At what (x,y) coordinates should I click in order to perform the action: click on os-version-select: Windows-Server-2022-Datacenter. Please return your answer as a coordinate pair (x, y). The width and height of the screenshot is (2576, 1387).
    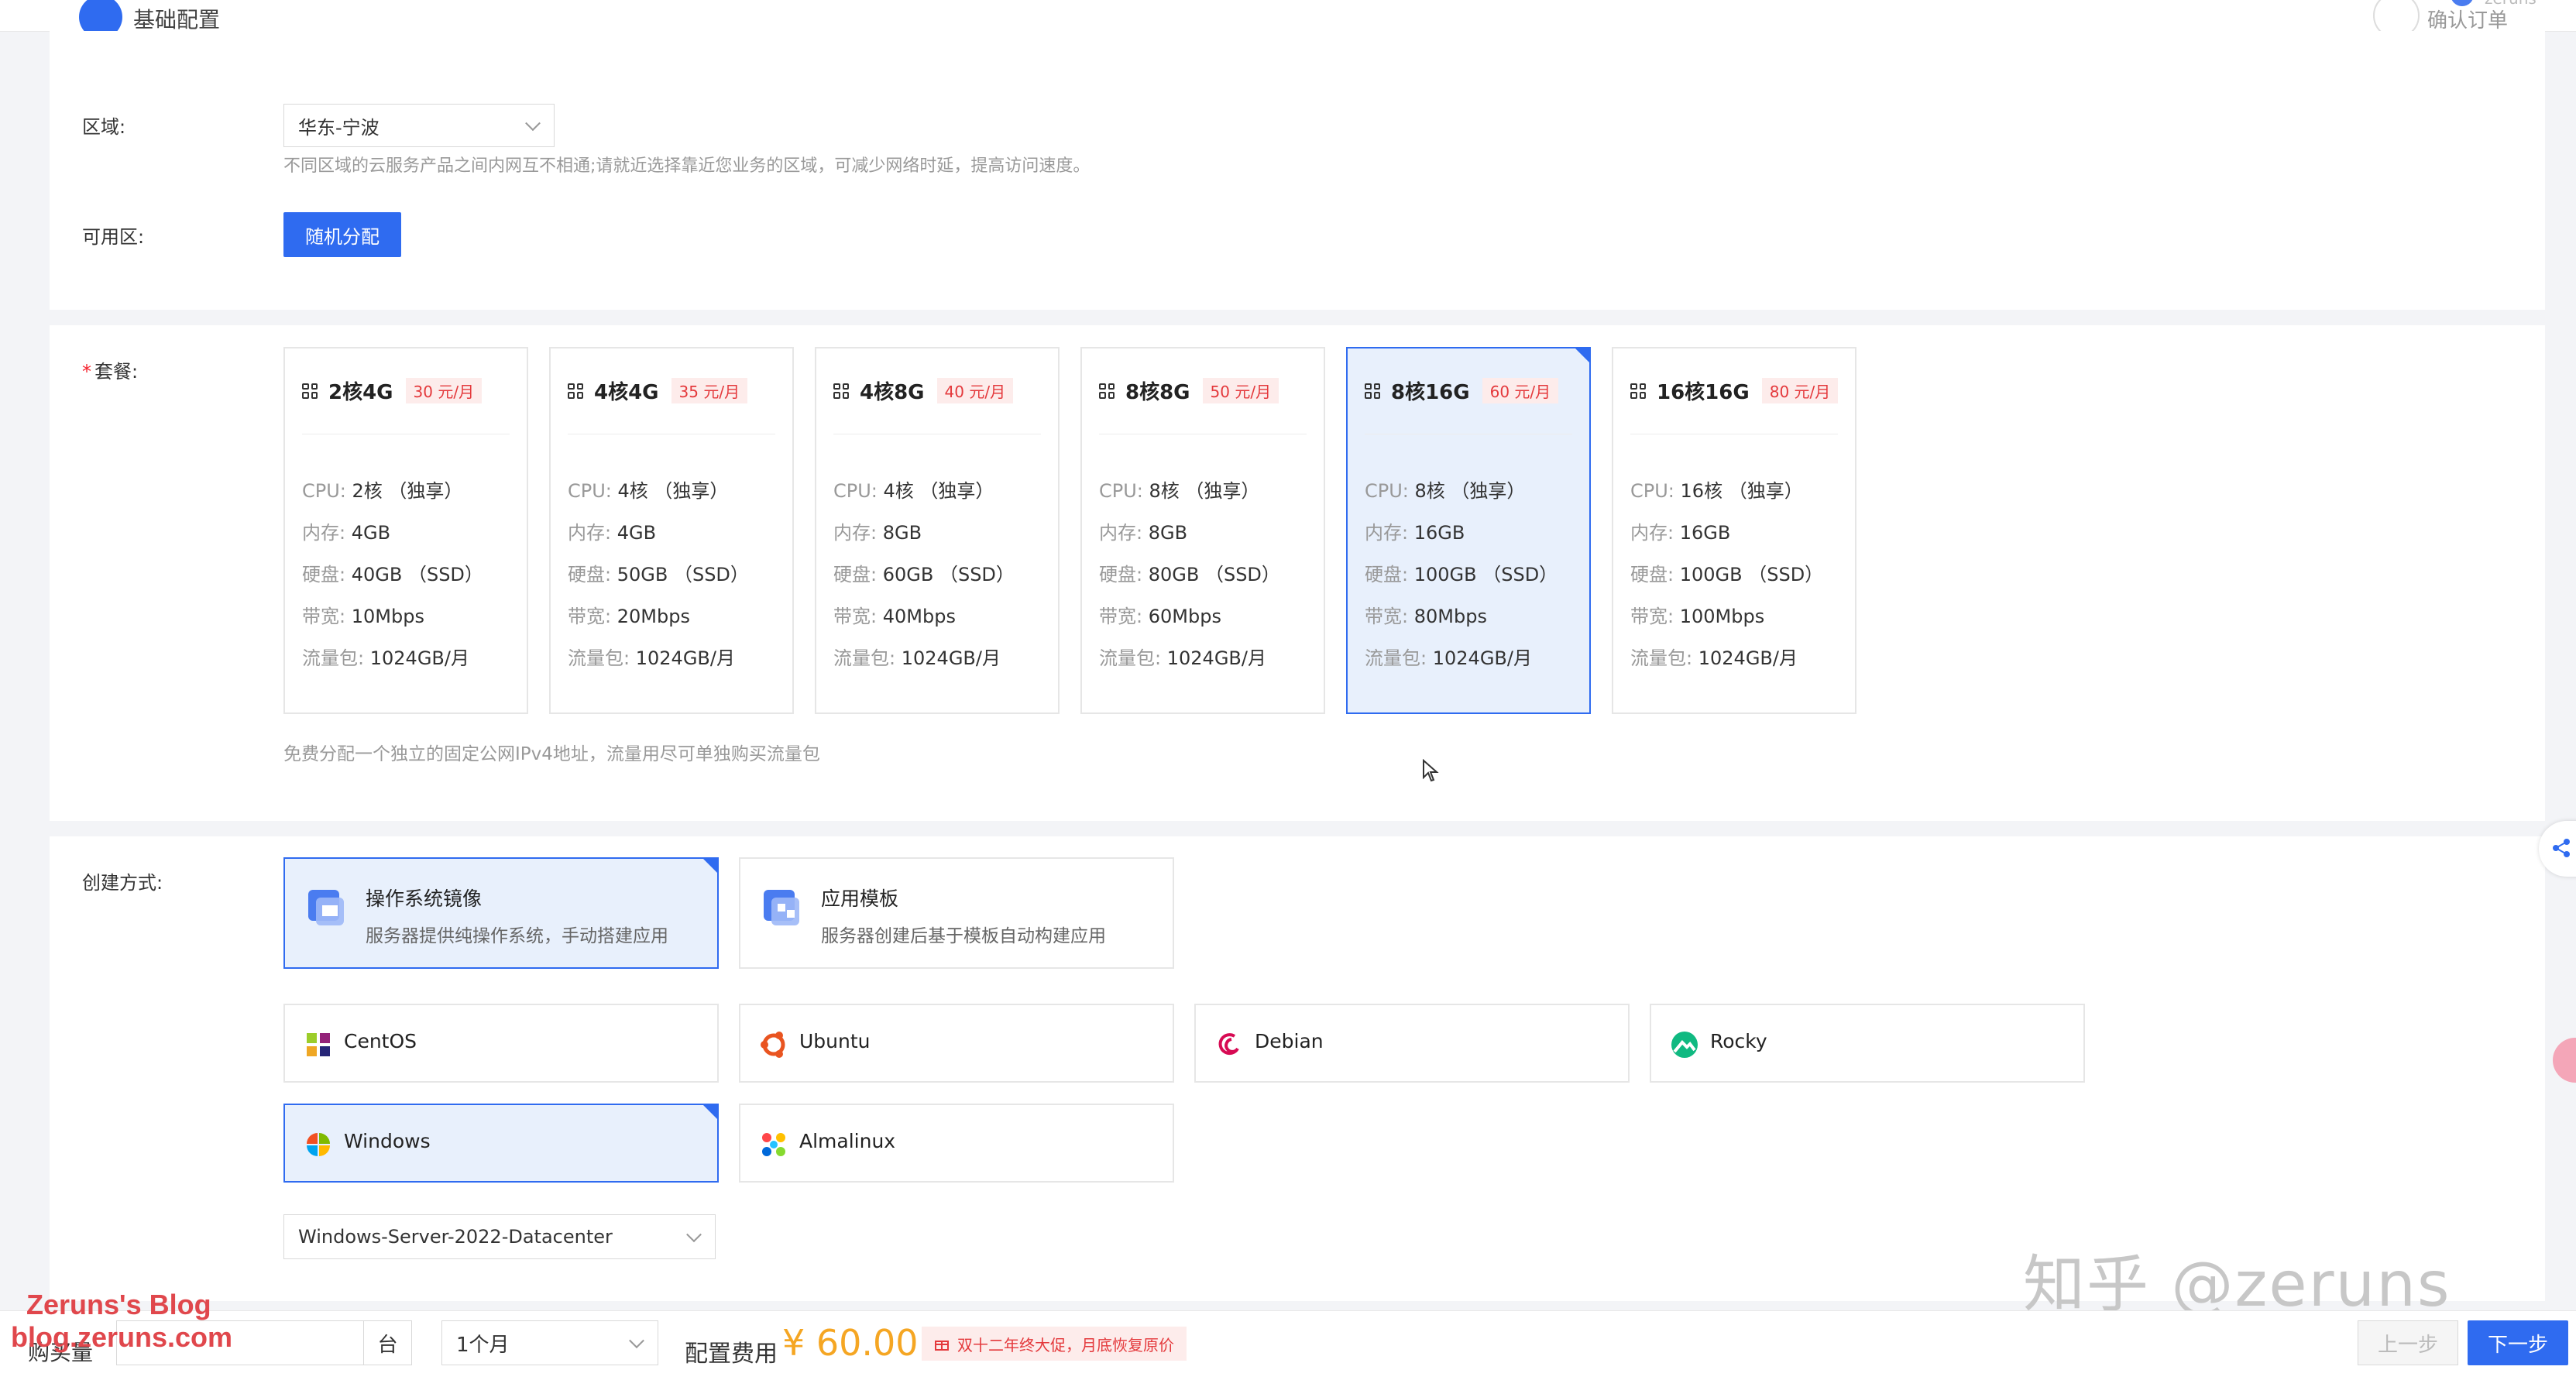
    Looking at the image, I should click on (499, 1236).